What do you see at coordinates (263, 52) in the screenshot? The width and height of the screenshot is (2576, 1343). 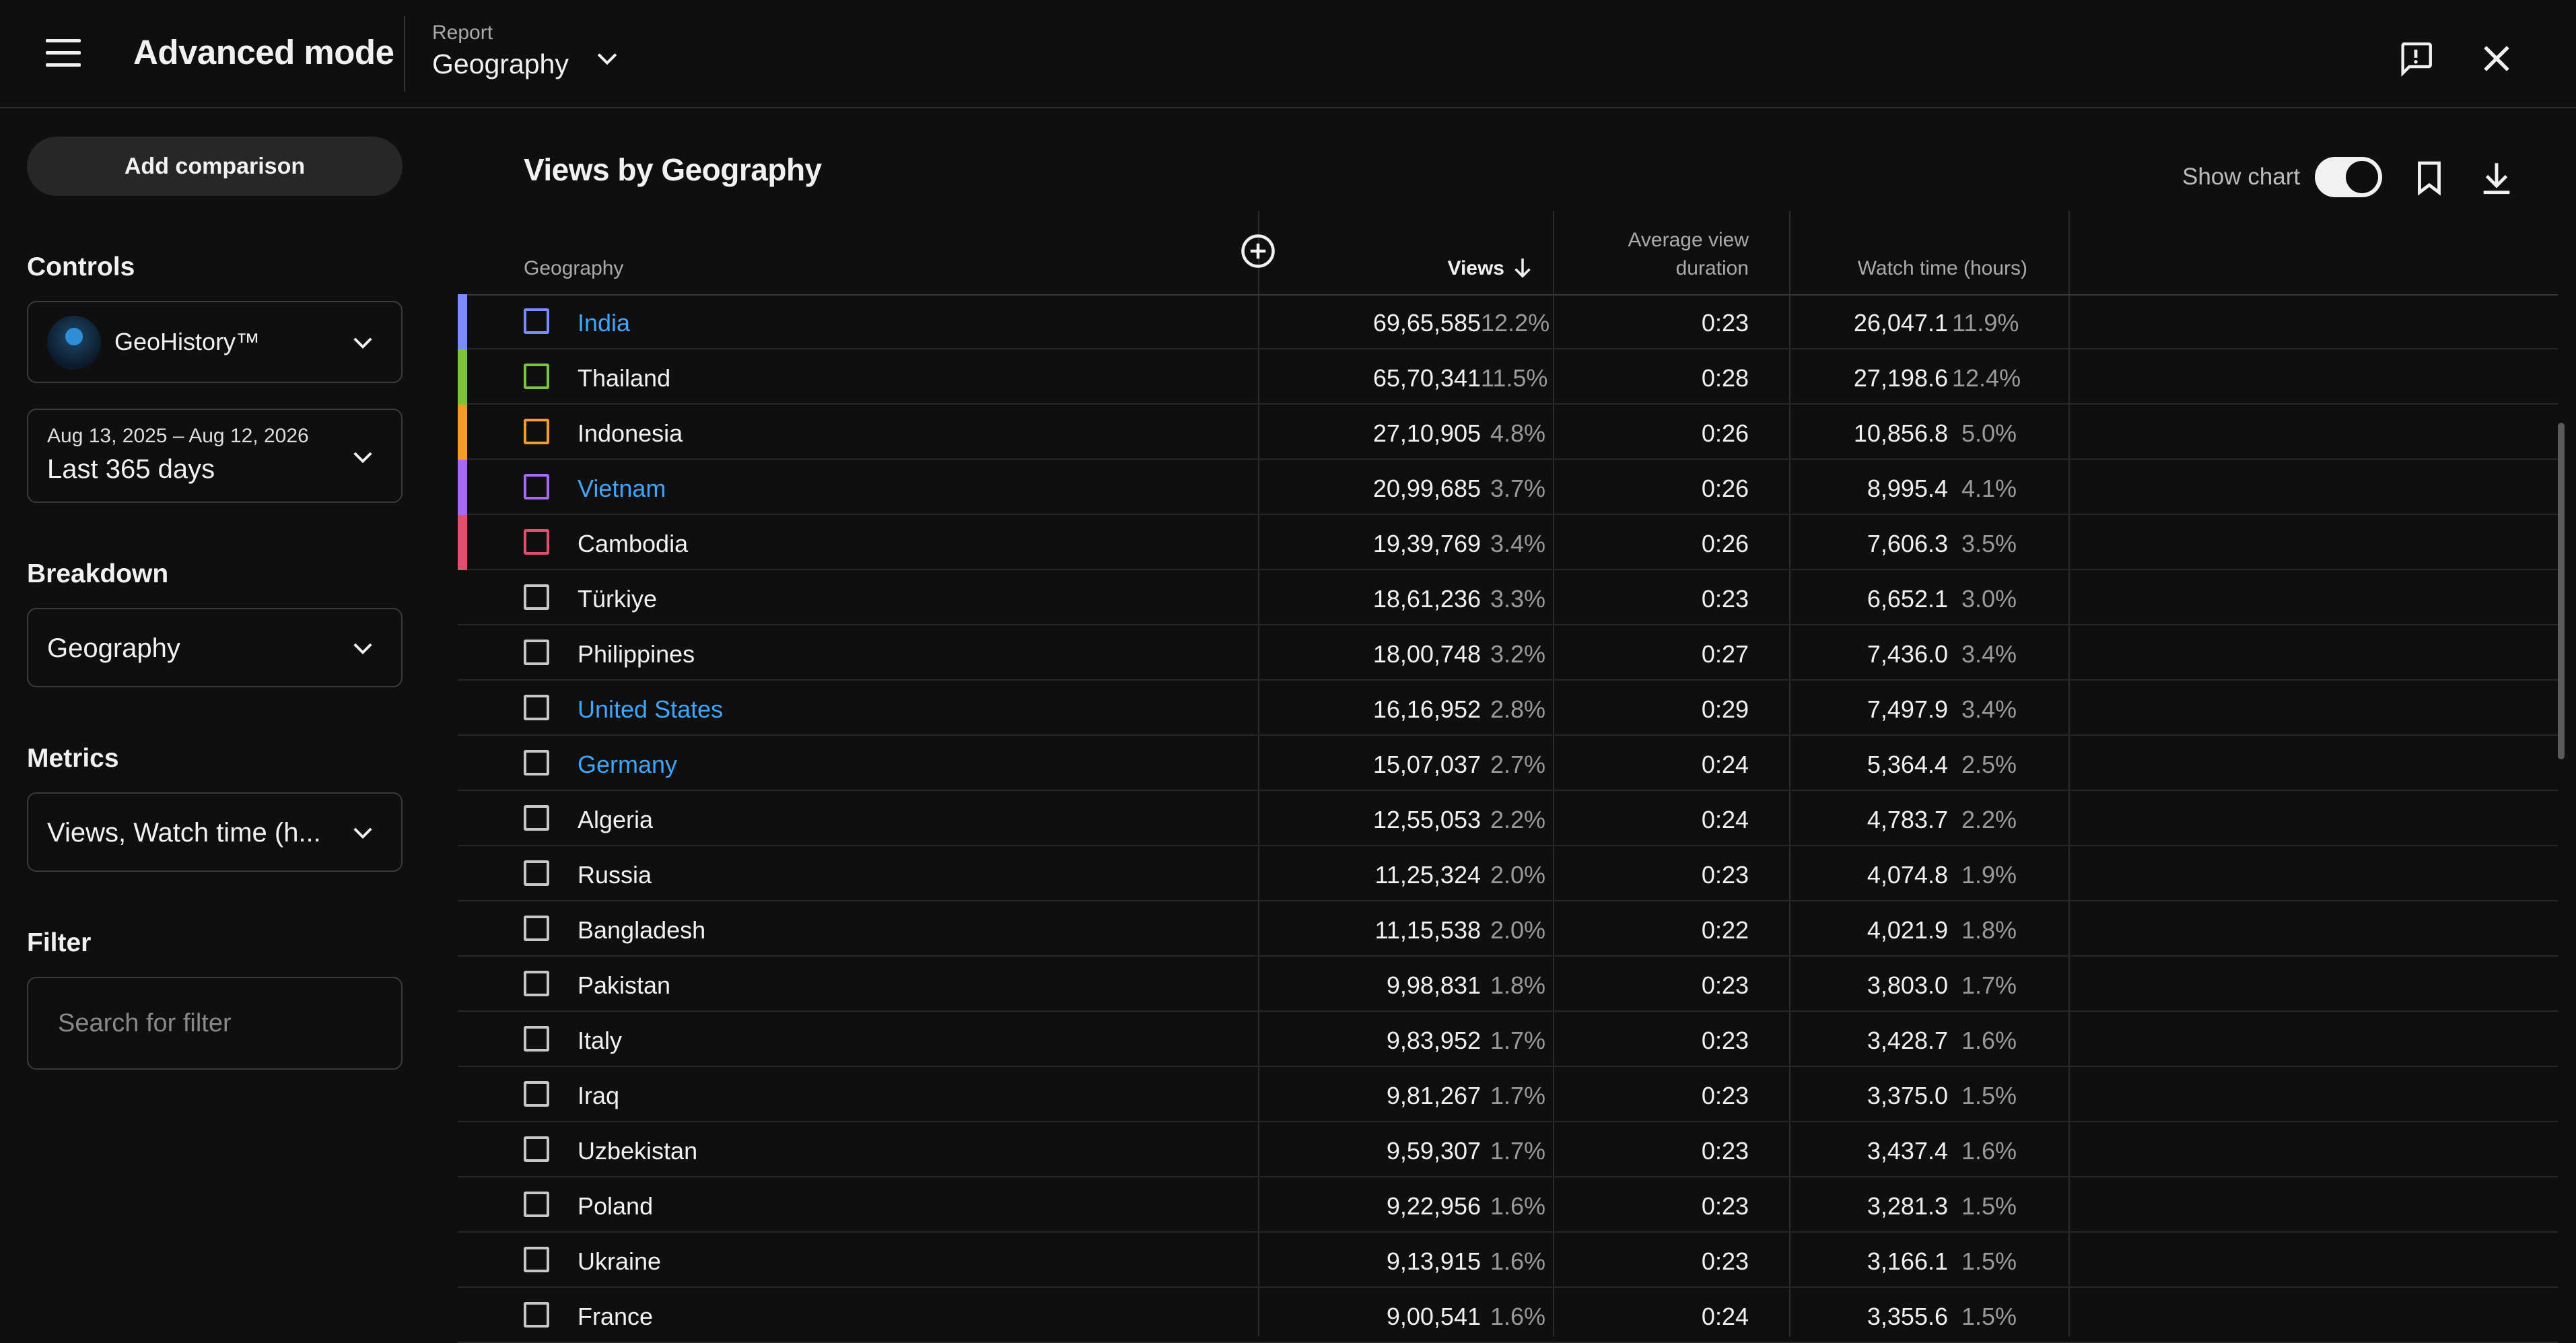 I see `app-title: Advanced mode` at bounding box center [263, 52].